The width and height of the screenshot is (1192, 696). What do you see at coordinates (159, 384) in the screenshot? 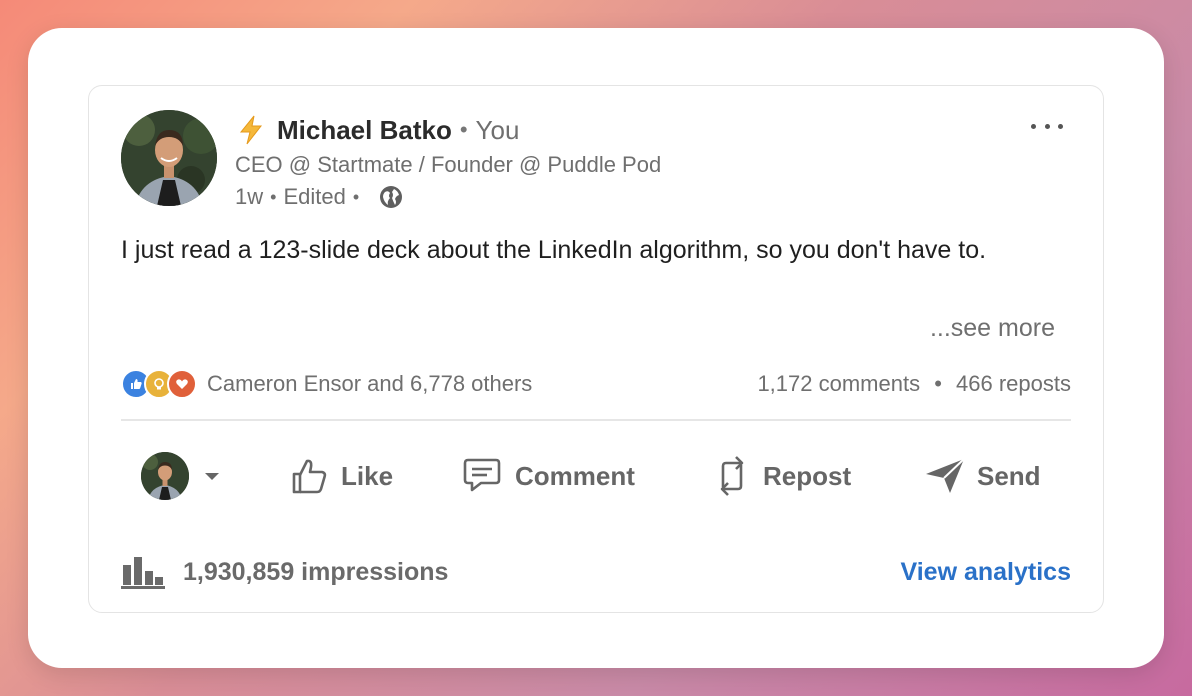
I see `reaction-icons` at bounding box center [159, 384].